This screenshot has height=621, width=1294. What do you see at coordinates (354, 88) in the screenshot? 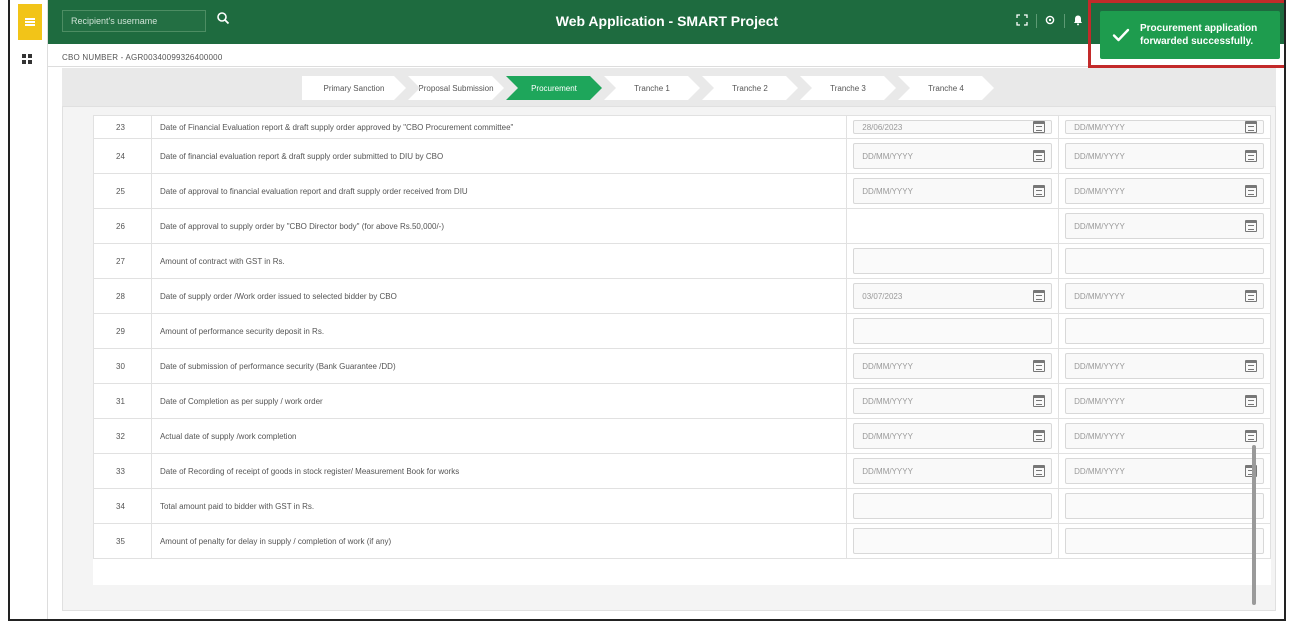
I see `step-primary-sanction: Primary Sanction` at bounding box center [354, 88].